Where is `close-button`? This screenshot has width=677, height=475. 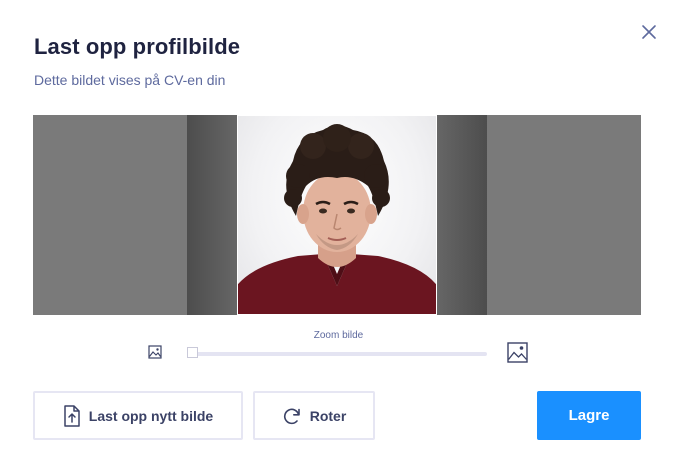
close-button is located at coordinates (649, 32).